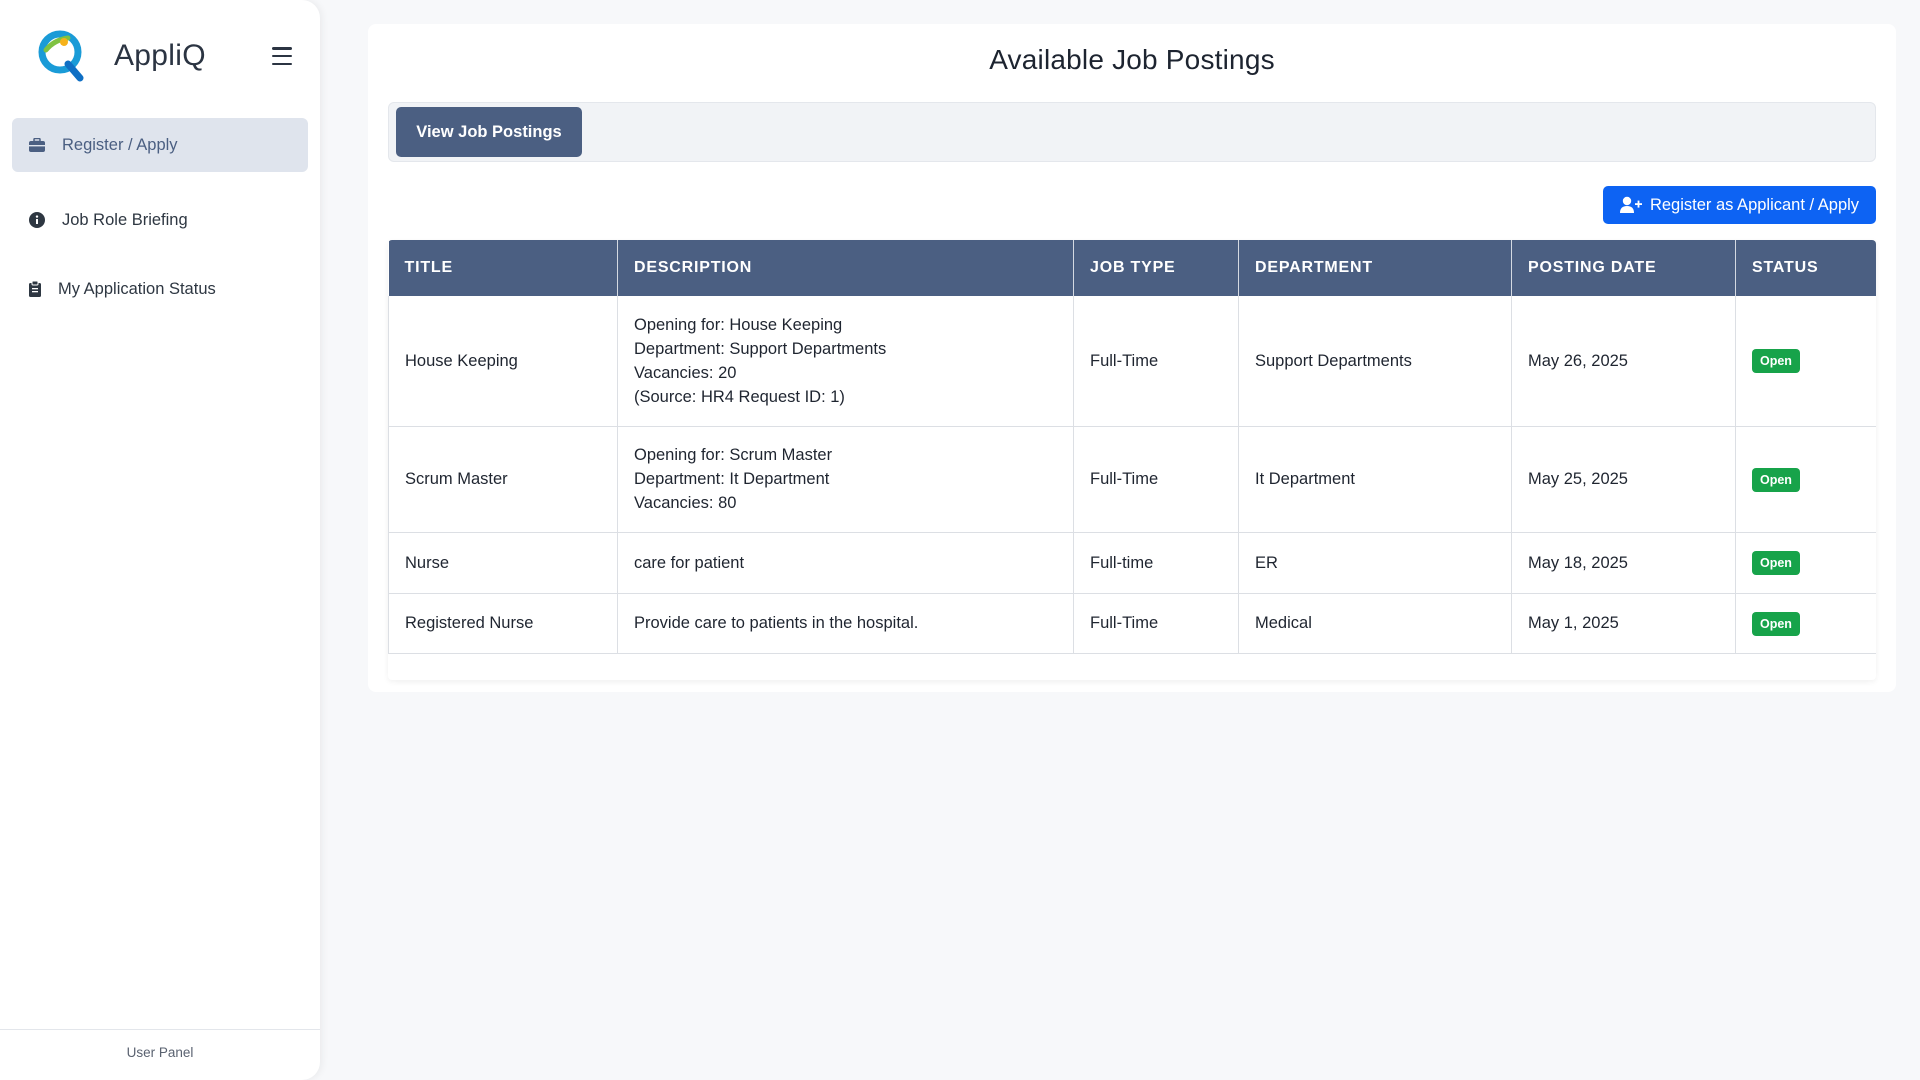 The image size is (1920, 1080). What do you see at coordinates (685, 503) in the screenshot?
I see `description-line: Vacancies: 80` at bounding box center [685, 503].